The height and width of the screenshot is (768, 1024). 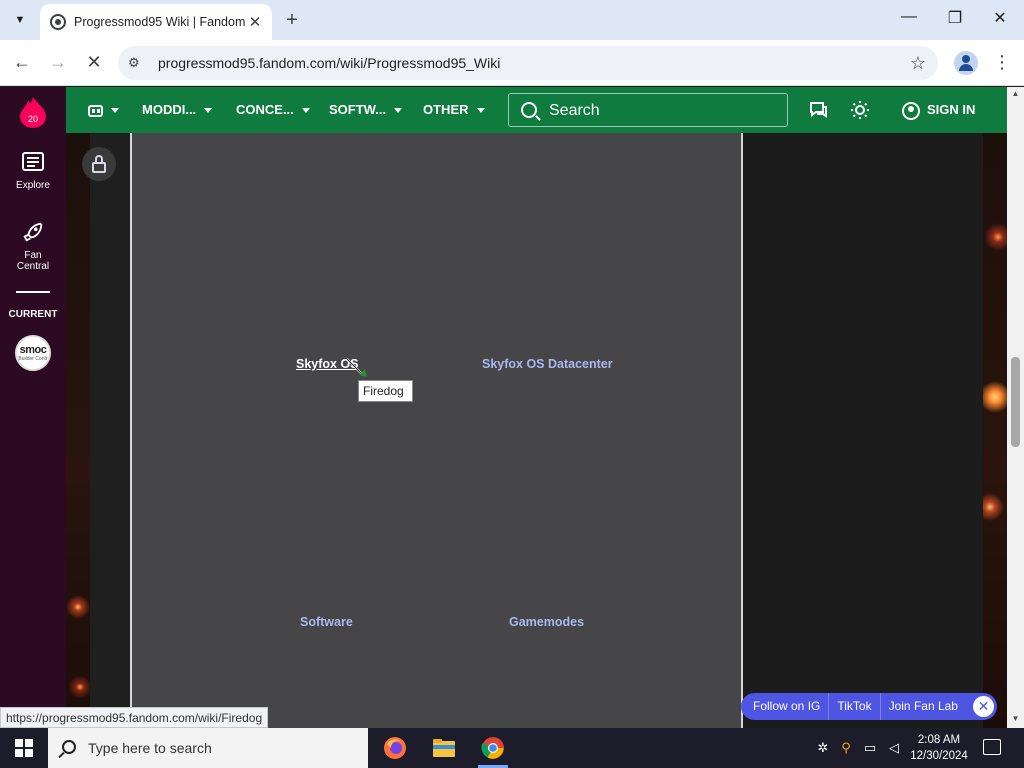 I want to click on user-icon, so click(x=911, y=110).